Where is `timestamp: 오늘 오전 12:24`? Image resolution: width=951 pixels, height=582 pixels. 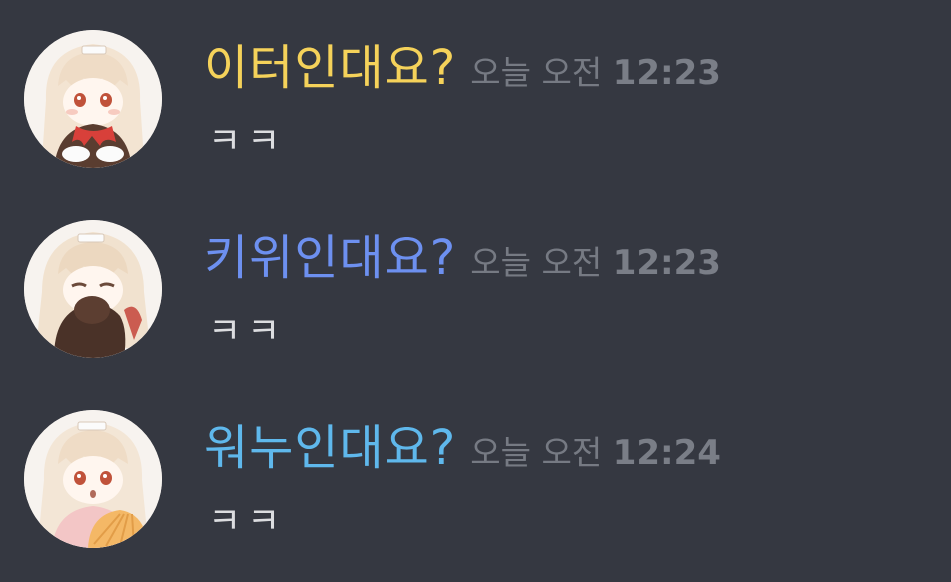 timestamp: 오늘 오전 12:24 is located at coordinates (595, 453).